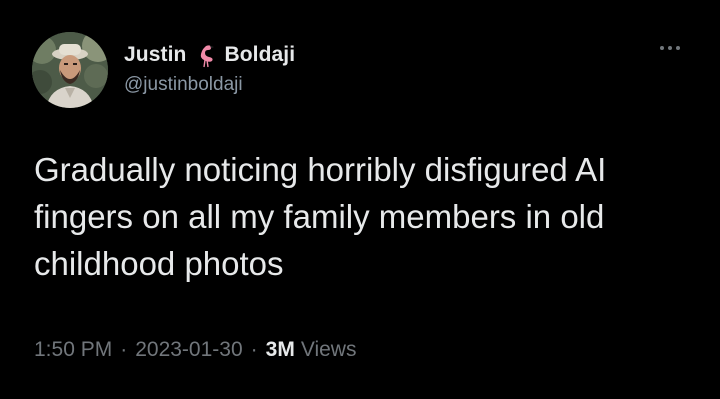 The height and width of the screenshot is (399, 720). Describe the element at coordinates (205, 55) in the screenshot. I see `flamingo-icon` at that location.